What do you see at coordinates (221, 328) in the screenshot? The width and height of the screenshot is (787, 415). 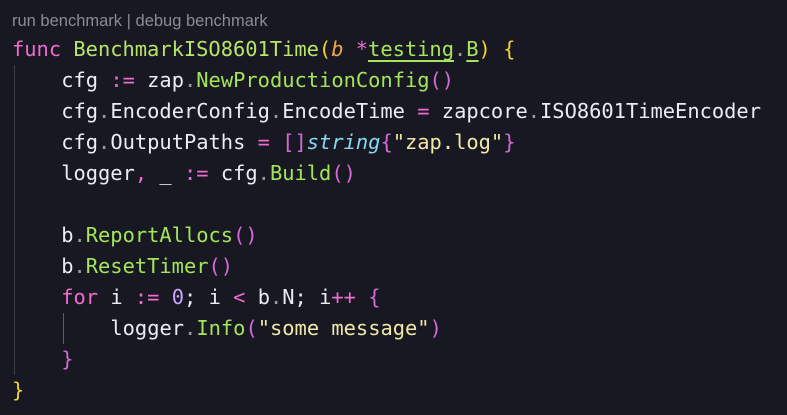 I see `call-info: Info` at bounding box center [221, 328].